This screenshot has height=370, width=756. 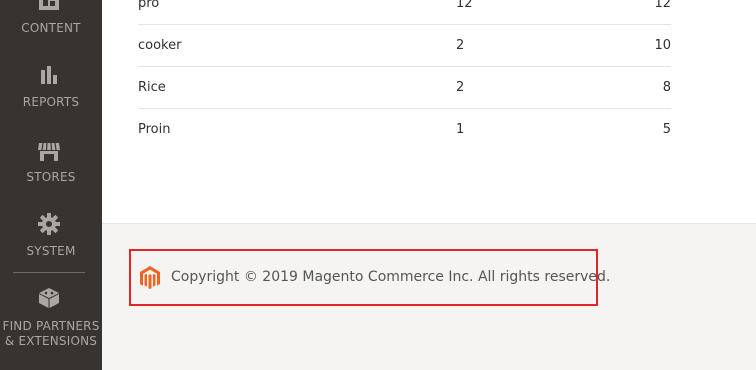 What do you see at coordinates (464, 5) in the screenshot?
I see `product-quantity: 12` at bounding box center [464, 5].